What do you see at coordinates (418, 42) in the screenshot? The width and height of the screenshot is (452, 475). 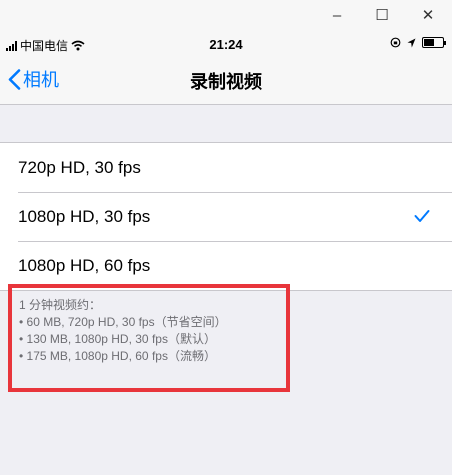 I see `status-right` at bounding box center [418, 42].